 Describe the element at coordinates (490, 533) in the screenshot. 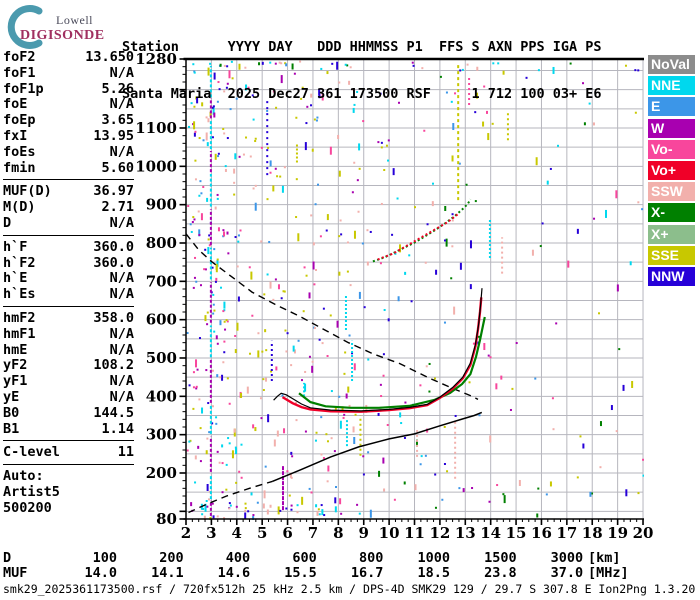

I see `x-axis-label: 14` at that location.